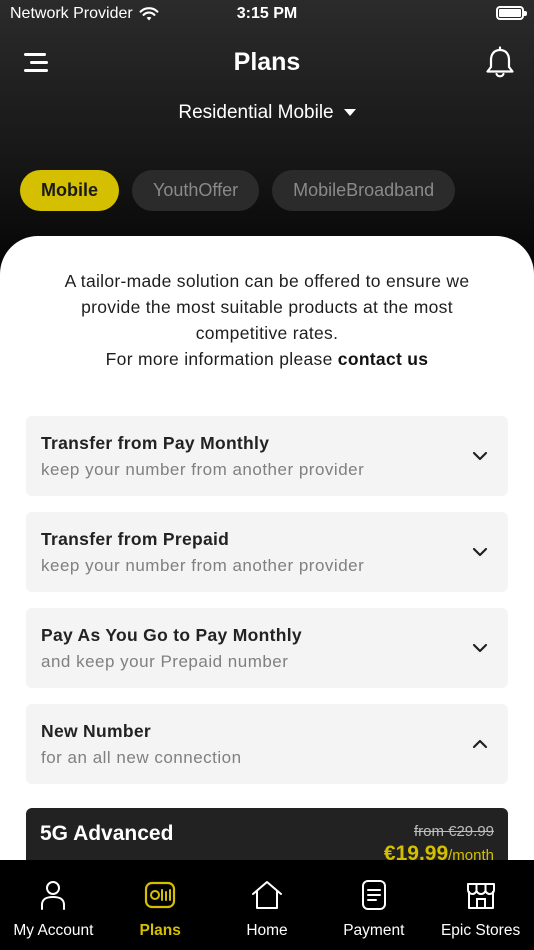  I want to click on chip-mobile: Mobile, so click(69, 190).